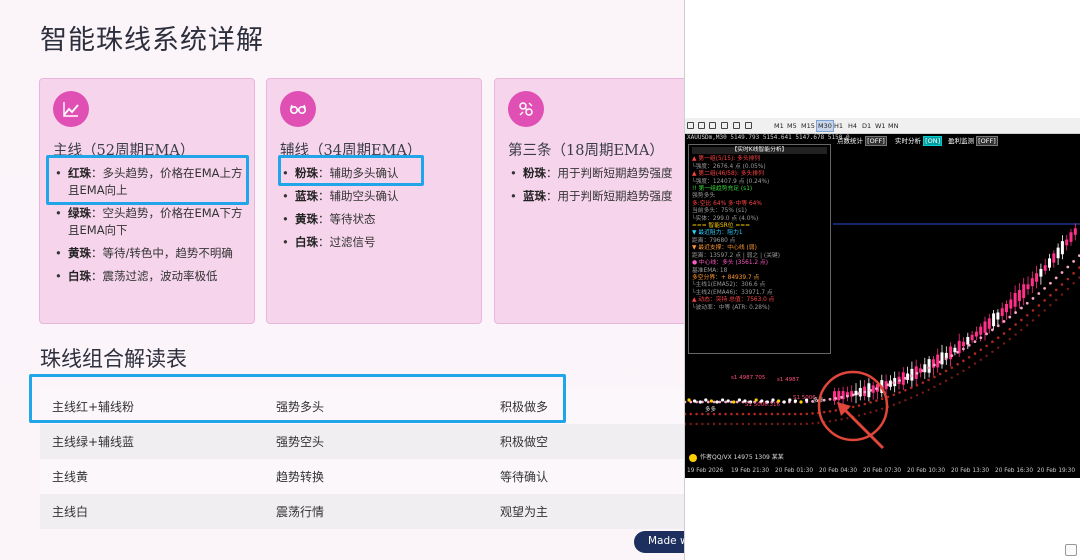  I want to click on analysis-line: └主线1(EMA52)：306.6 点, so click(729, 285).